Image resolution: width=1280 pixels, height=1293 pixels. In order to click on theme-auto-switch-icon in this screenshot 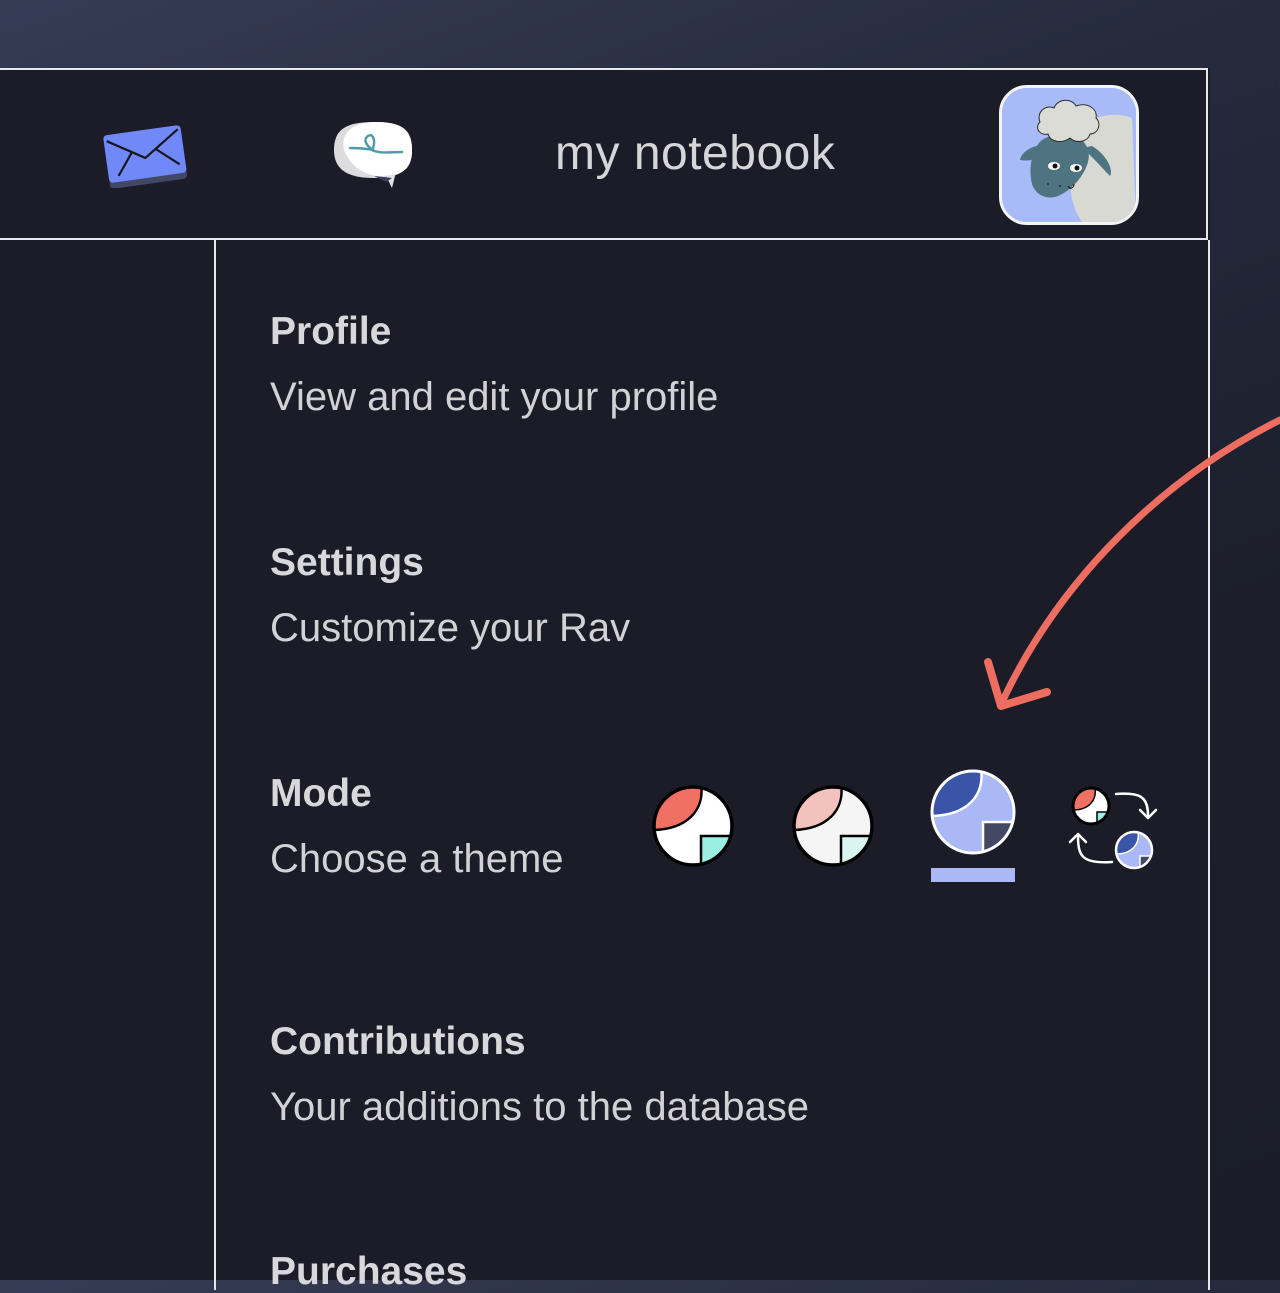, I will do `click(1113, 828)`.